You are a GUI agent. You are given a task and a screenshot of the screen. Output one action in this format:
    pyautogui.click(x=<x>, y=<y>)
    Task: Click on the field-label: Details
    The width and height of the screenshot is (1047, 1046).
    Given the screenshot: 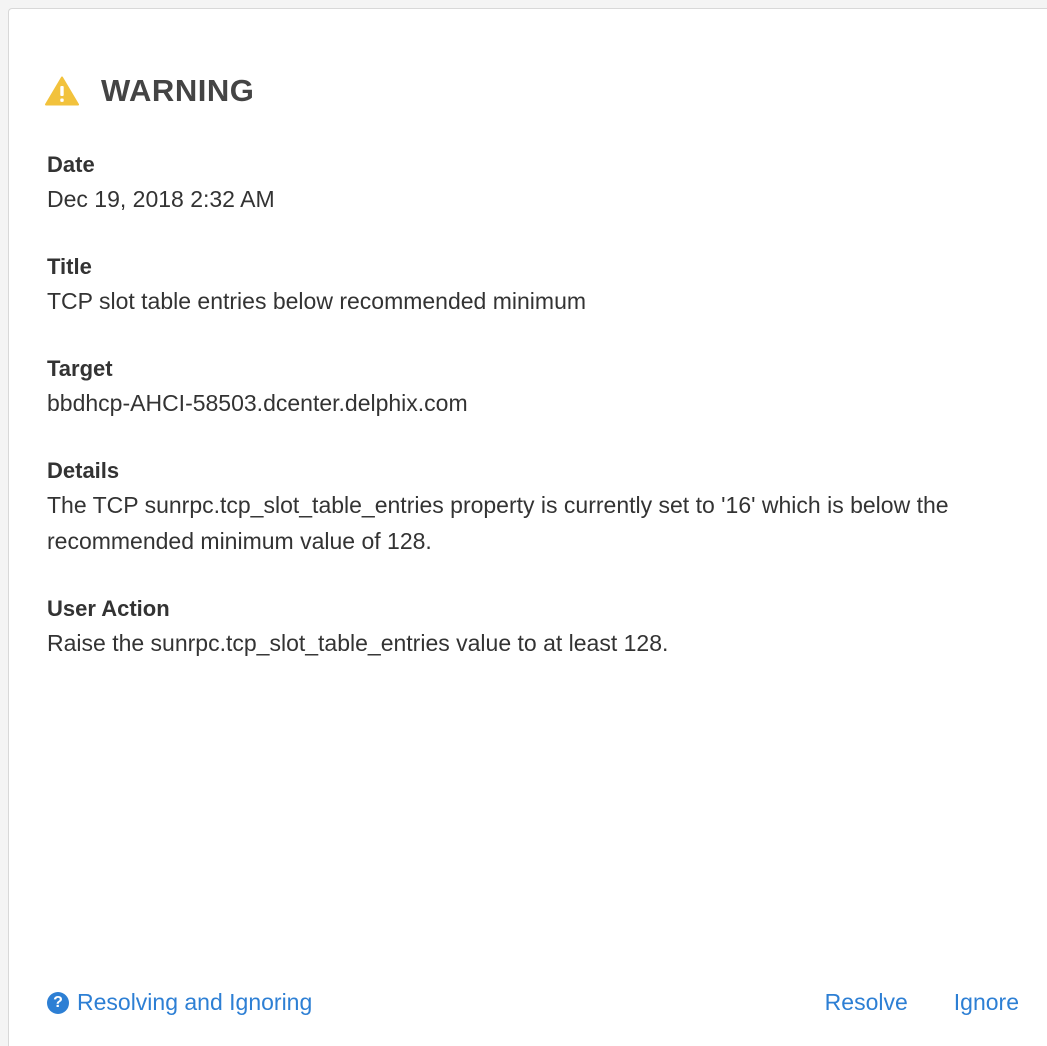 What is the action you would take?
    pyautogui.click(x=83, y=470)
    